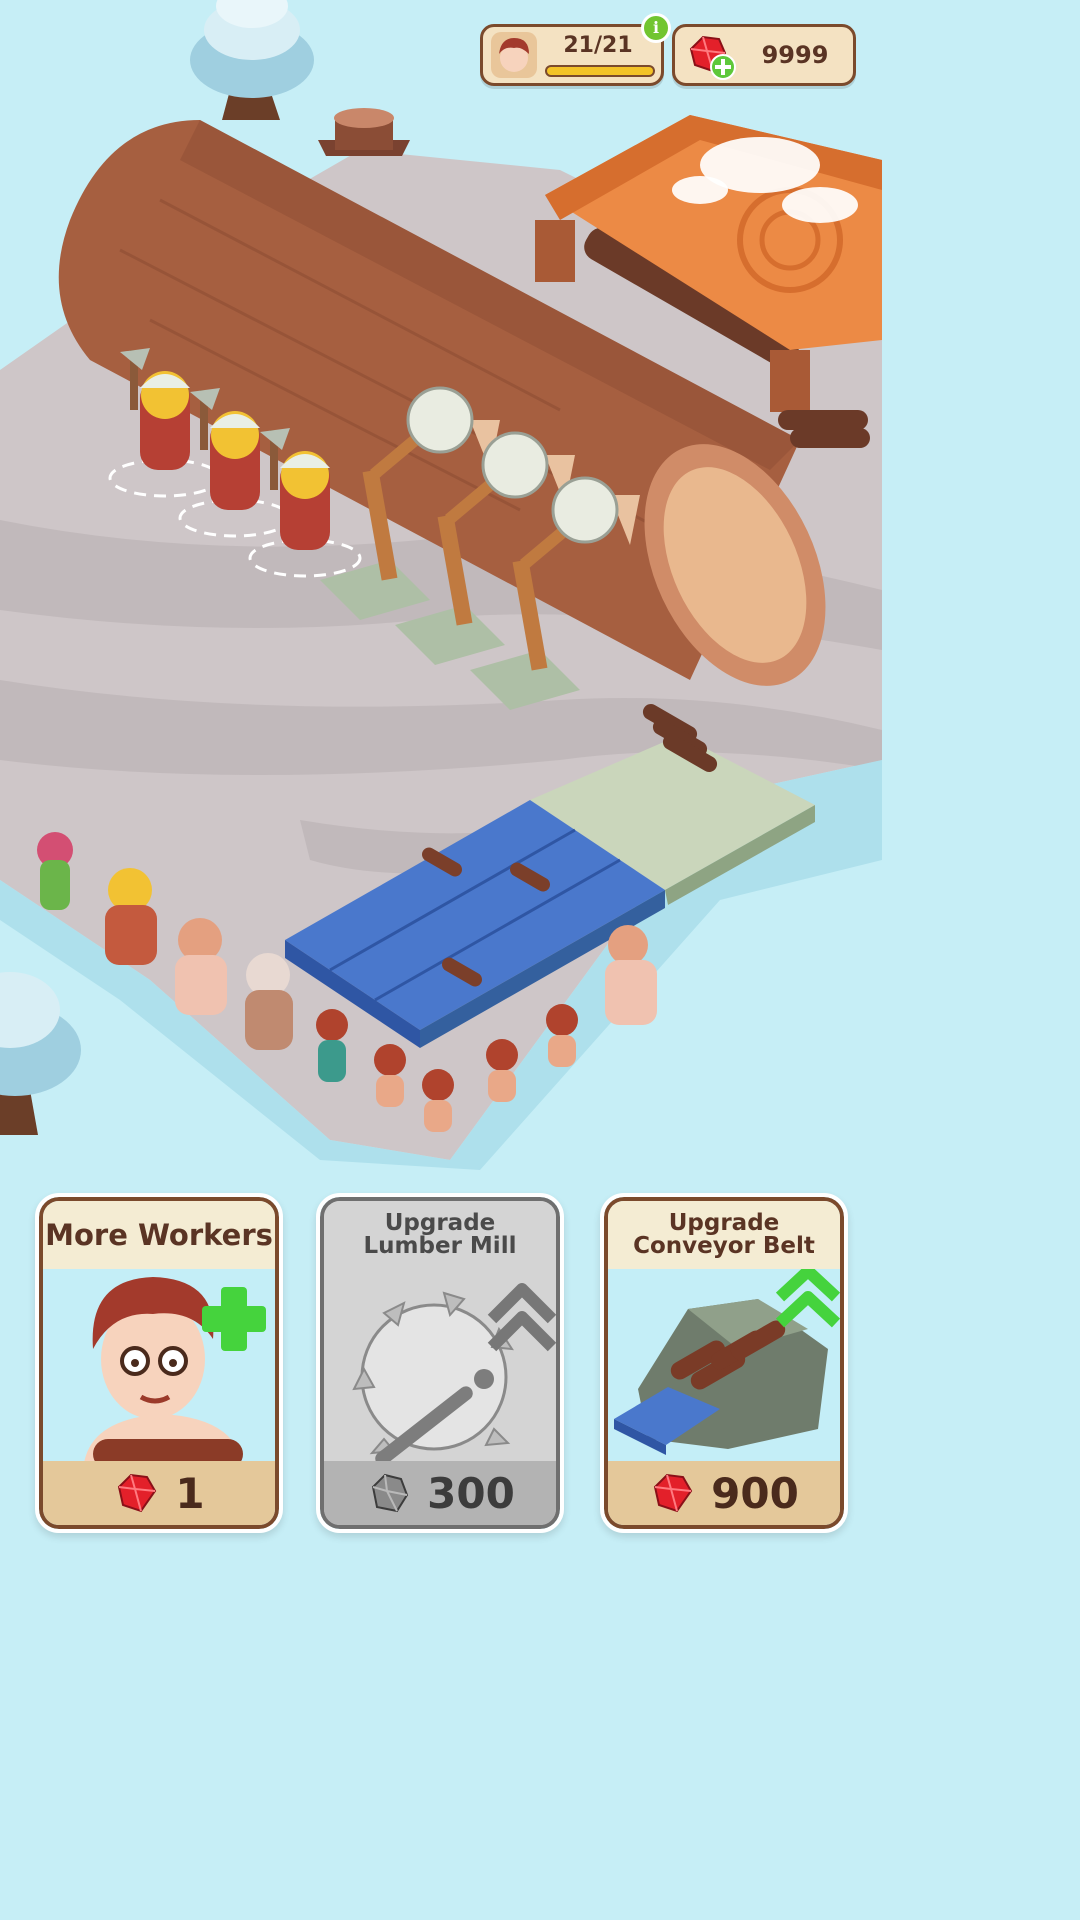 Image resolution: width=1080 pixels, height=1920 pixels. I want to click on workers-capacity-bar, so click(600, 71).